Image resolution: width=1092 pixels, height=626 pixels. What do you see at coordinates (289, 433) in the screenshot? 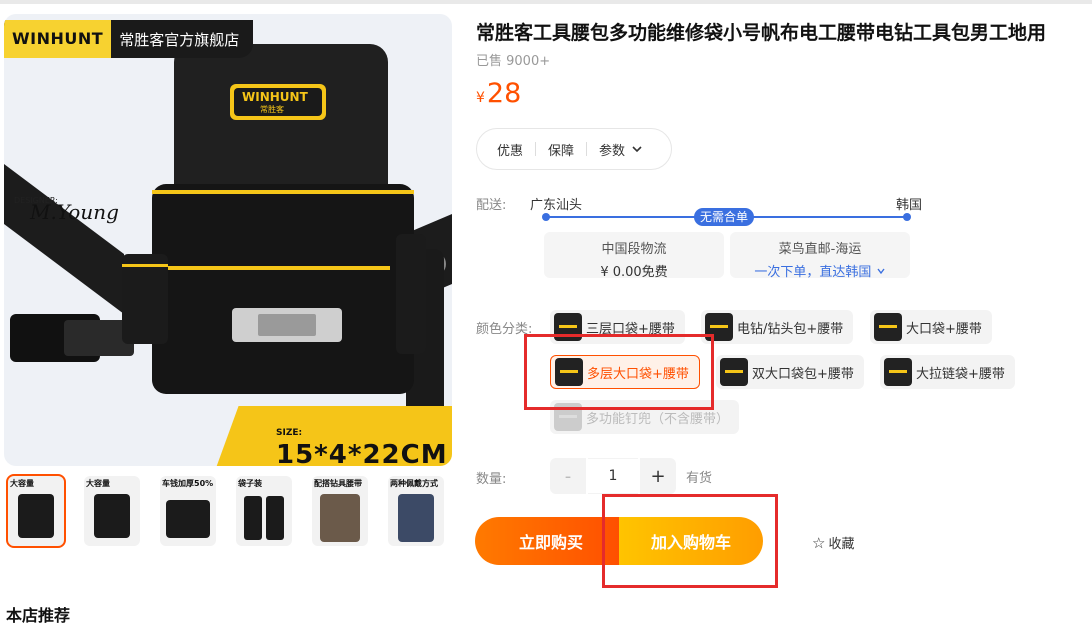
I see `size-label: SIZE:` at bounding box center [289, 433].